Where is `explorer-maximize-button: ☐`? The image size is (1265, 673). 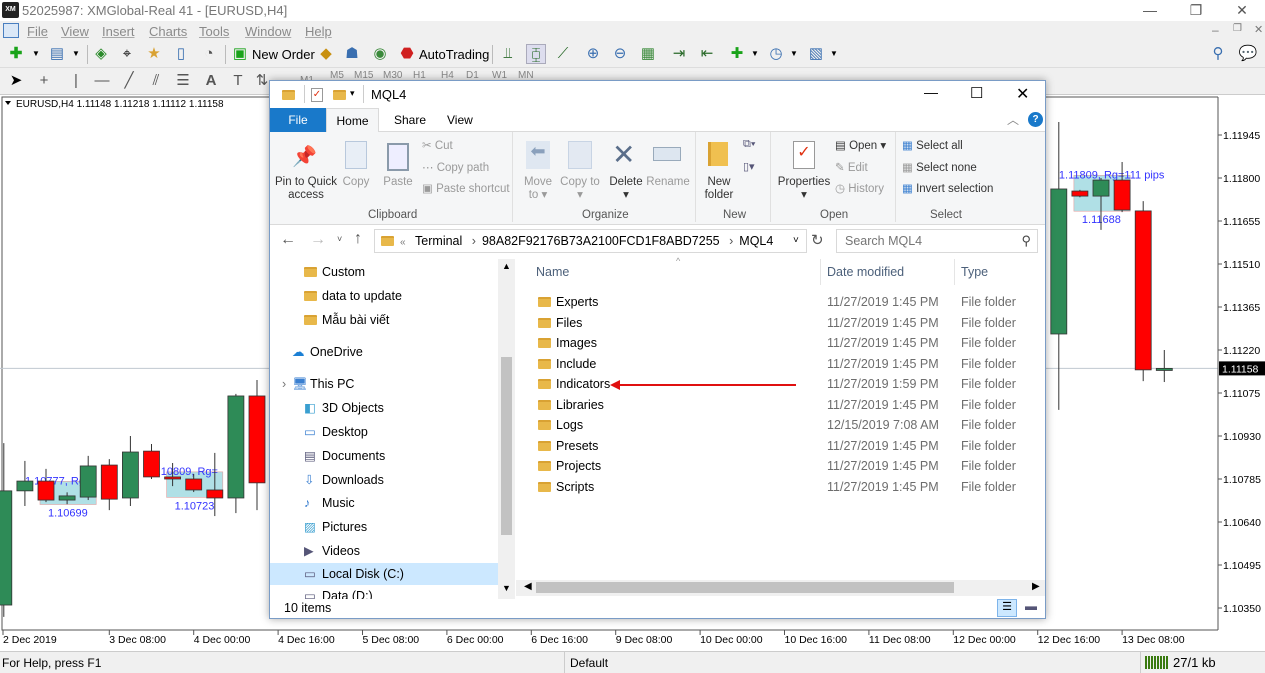
explorer-maximize-button: ☐ is located at coordinates (976, 93).